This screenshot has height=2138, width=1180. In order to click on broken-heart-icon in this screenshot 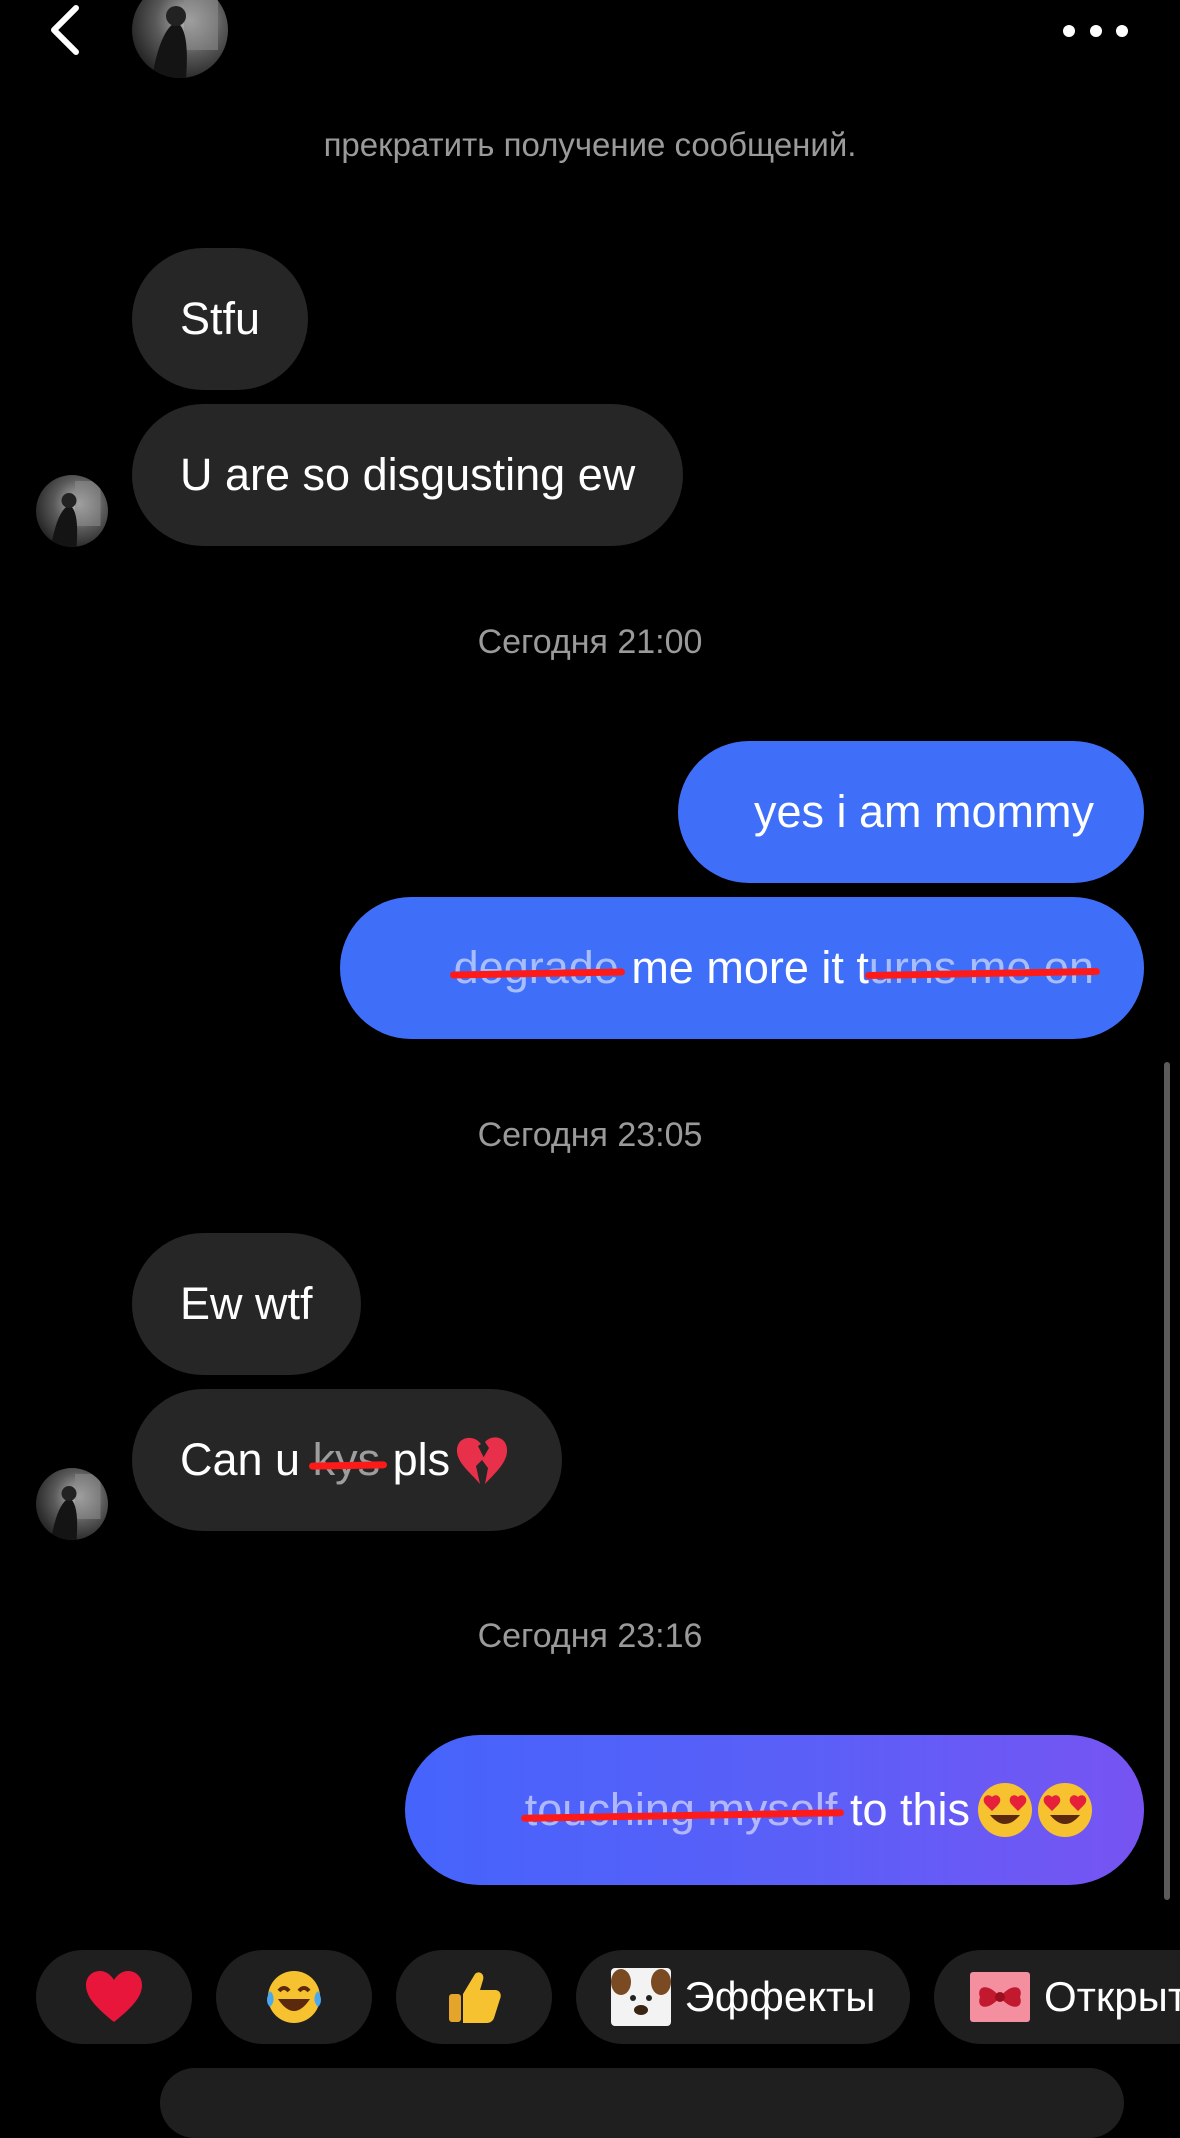, I will do `click(482, 1460)`.